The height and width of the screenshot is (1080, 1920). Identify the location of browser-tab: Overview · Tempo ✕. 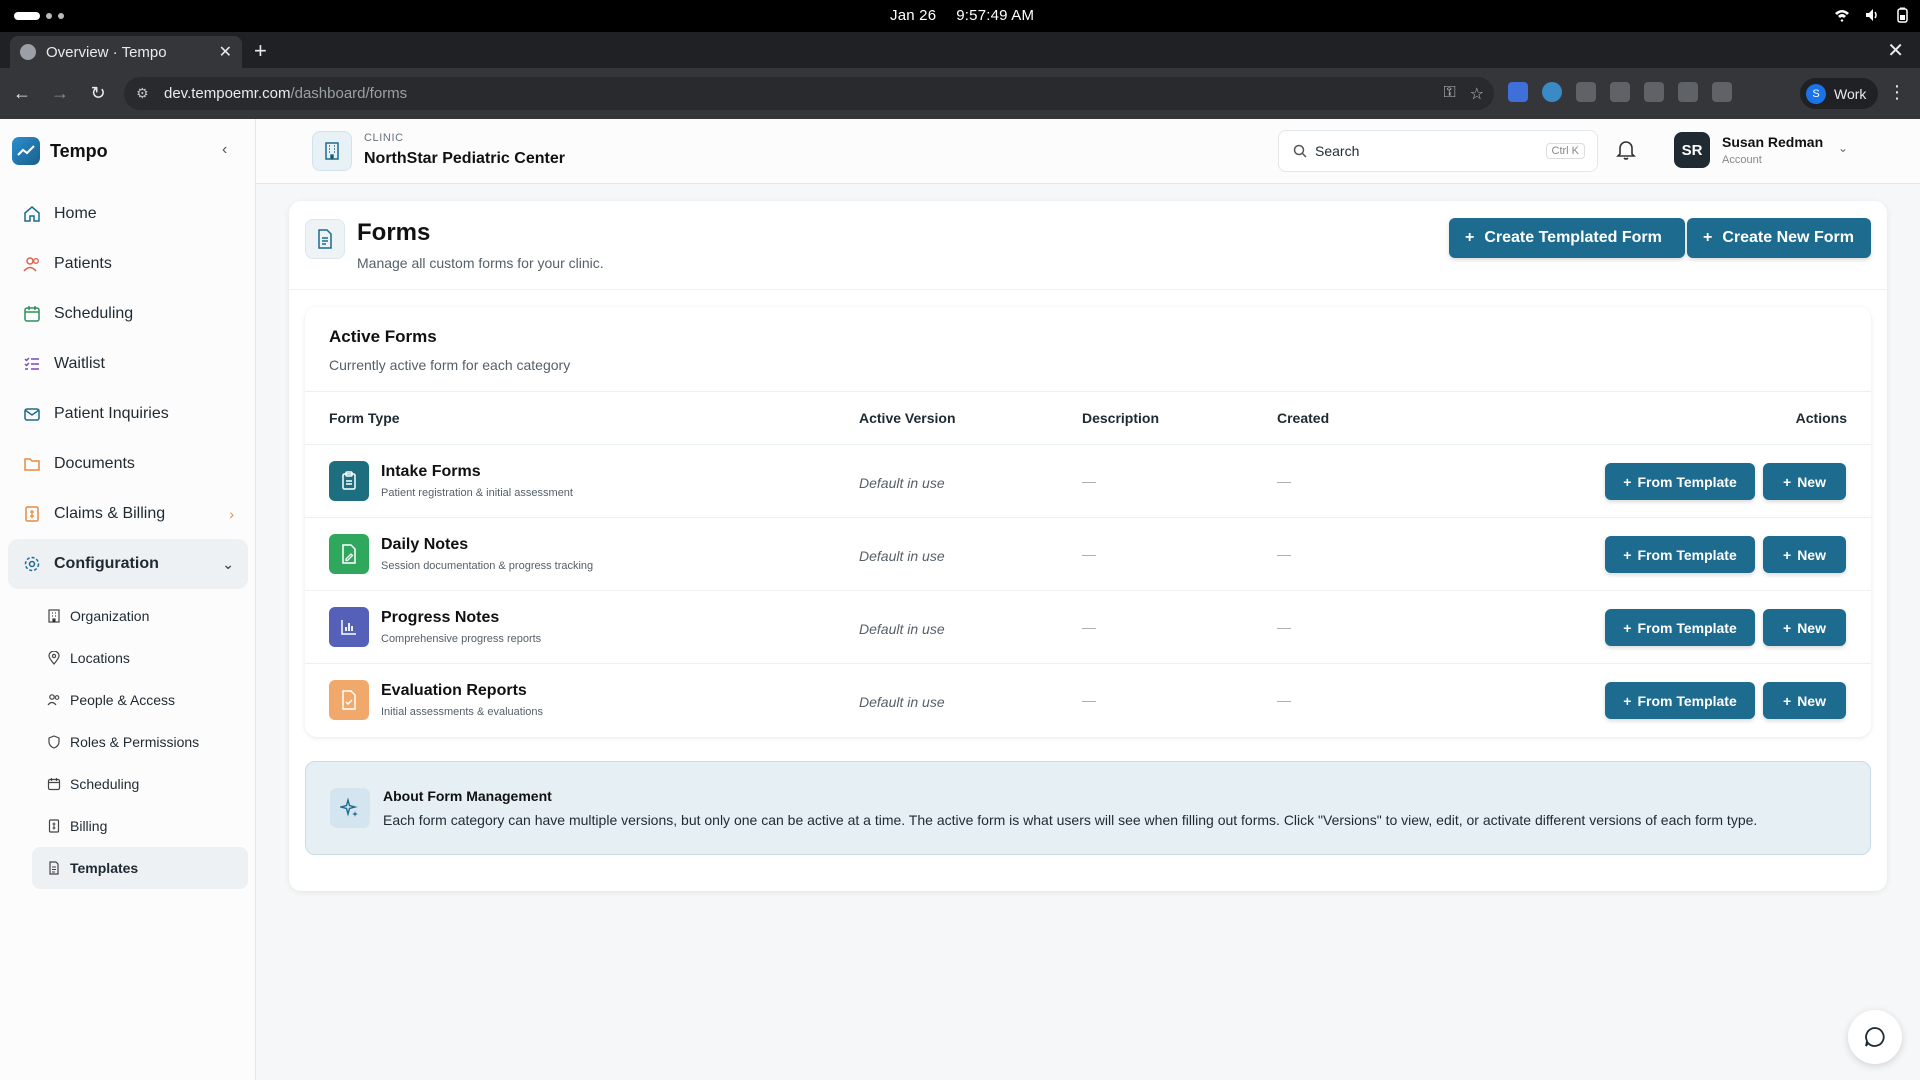
(126, 52).